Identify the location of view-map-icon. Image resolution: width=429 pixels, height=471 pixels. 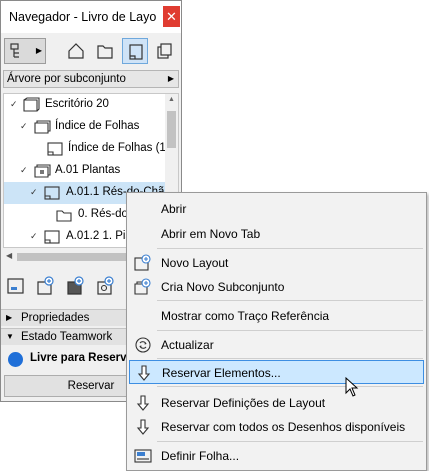
(105, 52).